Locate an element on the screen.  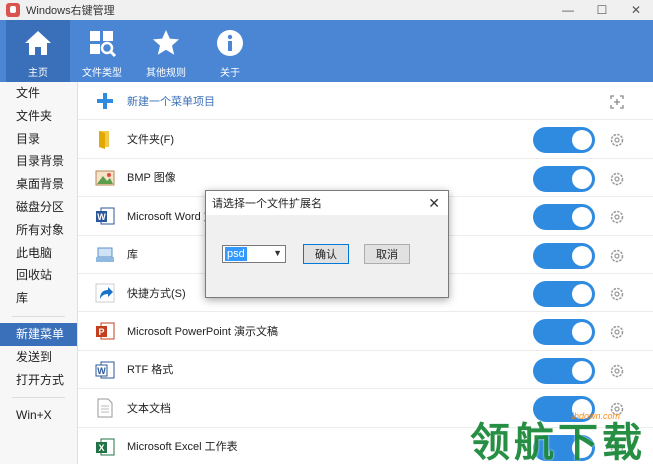
new-item-label: 新建一个菜单项目 is located at coordinates (171, 101).